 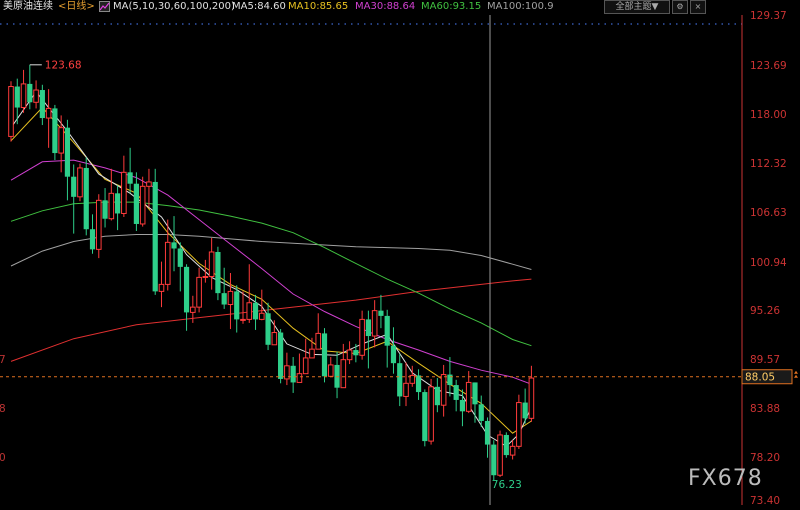 I want to click on current-price-label: 88.05, so click(x=760, y=378).